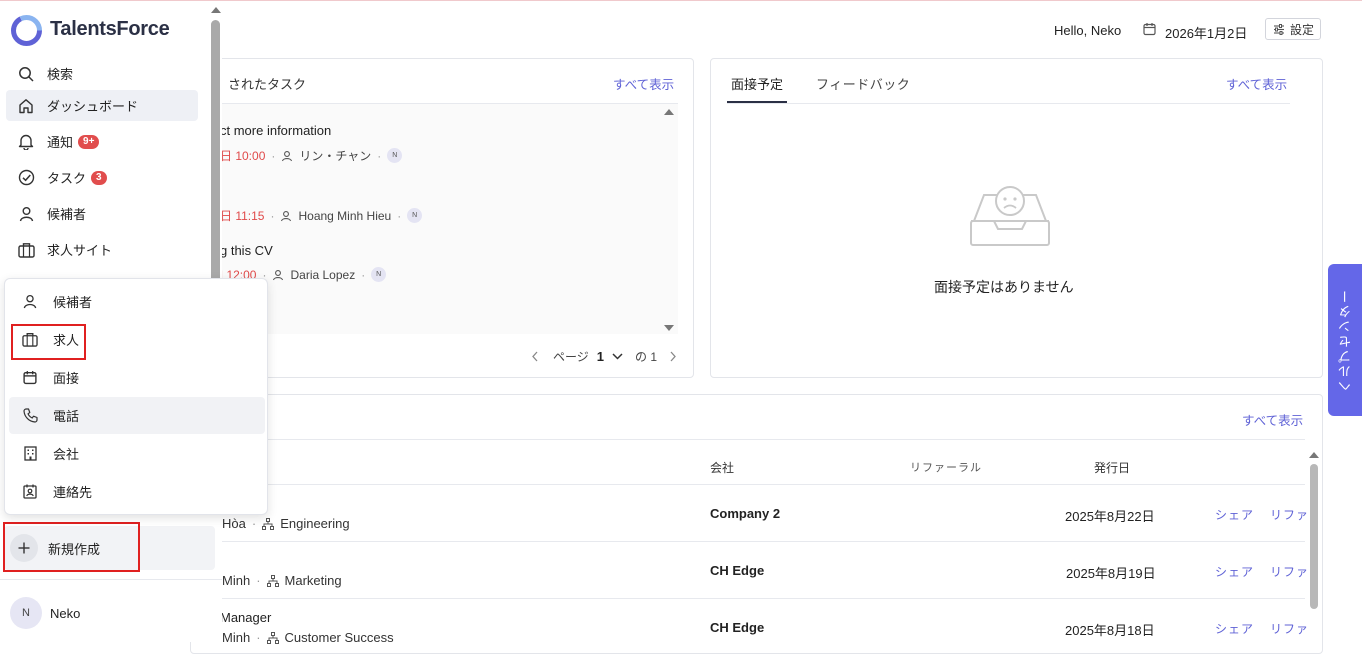 The width and height of the screenshot is (1362, 654). Describe the element at coordinates (60, 142) in the screenshot. I see `sidebar-item-label: 通知` at that location.